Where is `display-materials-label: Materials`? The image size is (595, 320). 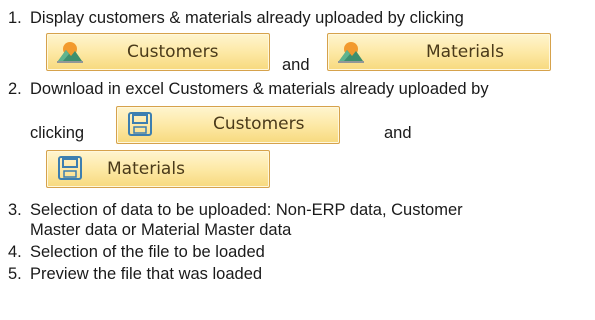
display-materials-label: Materials is located at coordinates (465, 52).